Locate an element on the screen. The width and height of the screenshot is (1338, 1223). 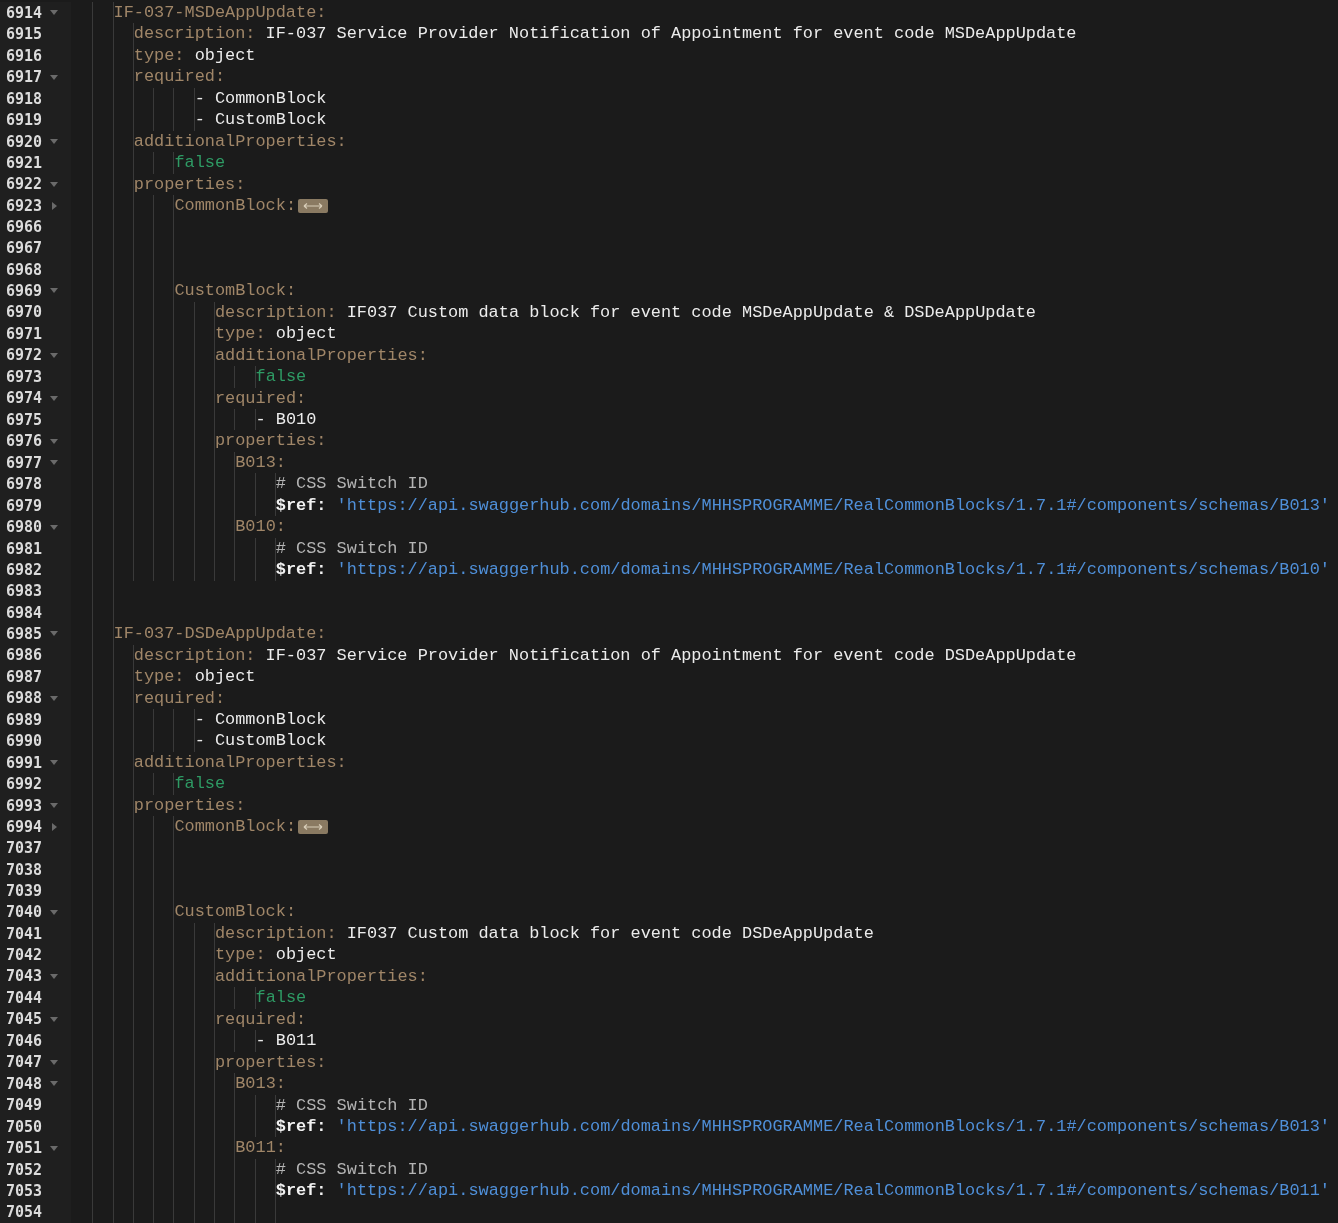
yaml-key: additionalProperties: is located at coordinates (321, 976).